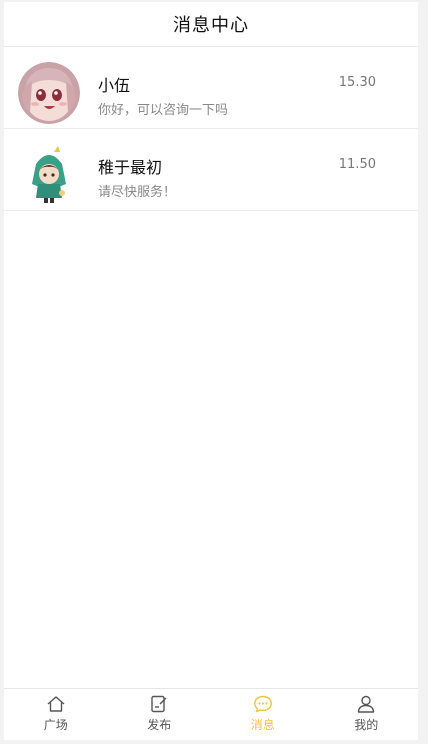 The height and width of the screenshot is (744, 428). What do you see at coordinates (366, 704) in the screenshot?
I see `user-icon` at bounding box center [366, 704].